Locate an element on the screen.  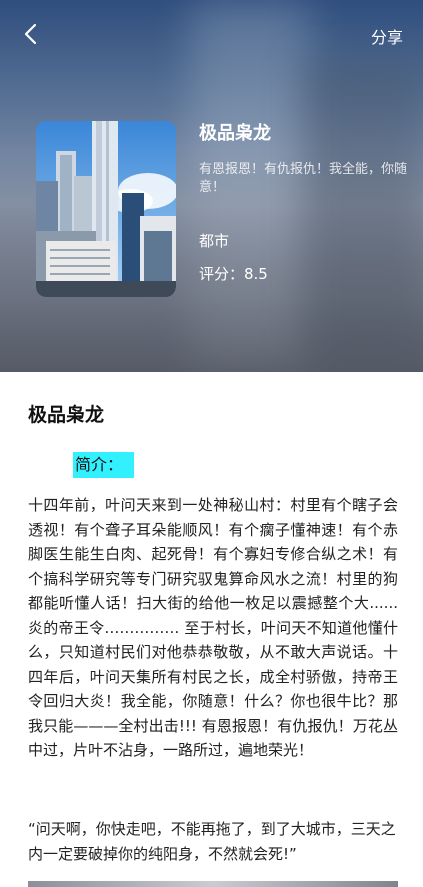
share-button: 分享 is located at coordinates (387, 36).